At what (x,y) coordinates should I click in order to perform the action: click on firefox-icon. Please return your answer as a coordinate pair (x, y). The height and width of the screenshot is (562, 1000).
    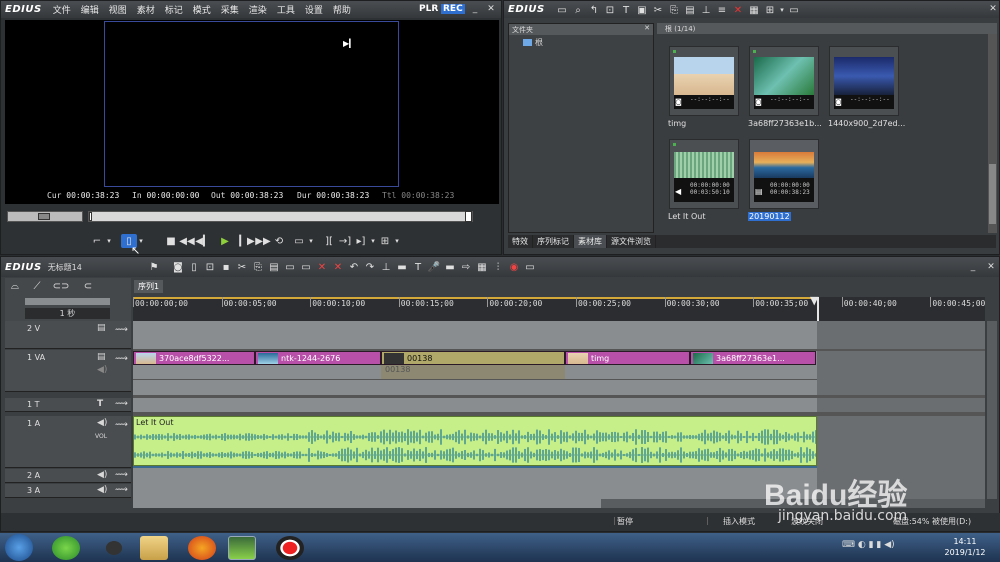
    Looking at the image, I should click on (202, 548).